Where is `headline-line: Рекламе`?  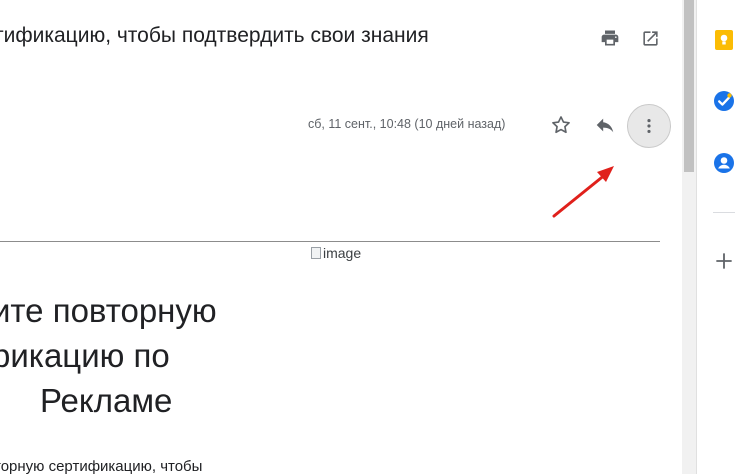 headline-line: Рекламе is located at coordinates (106, 400).